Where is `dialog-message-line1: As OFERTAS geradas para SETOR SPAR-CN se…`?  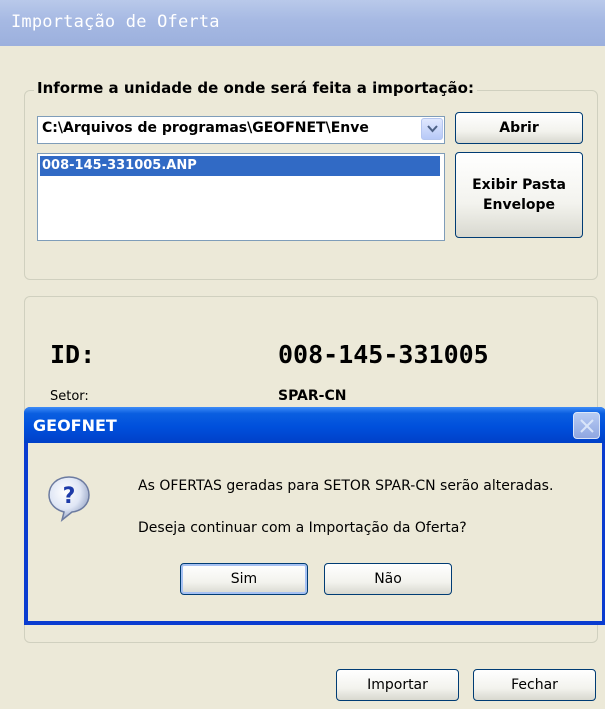
dialog-message-line1: As OFERTAS geradas para SETOR SPAR-CN se… is located at coordinates (346, 486).